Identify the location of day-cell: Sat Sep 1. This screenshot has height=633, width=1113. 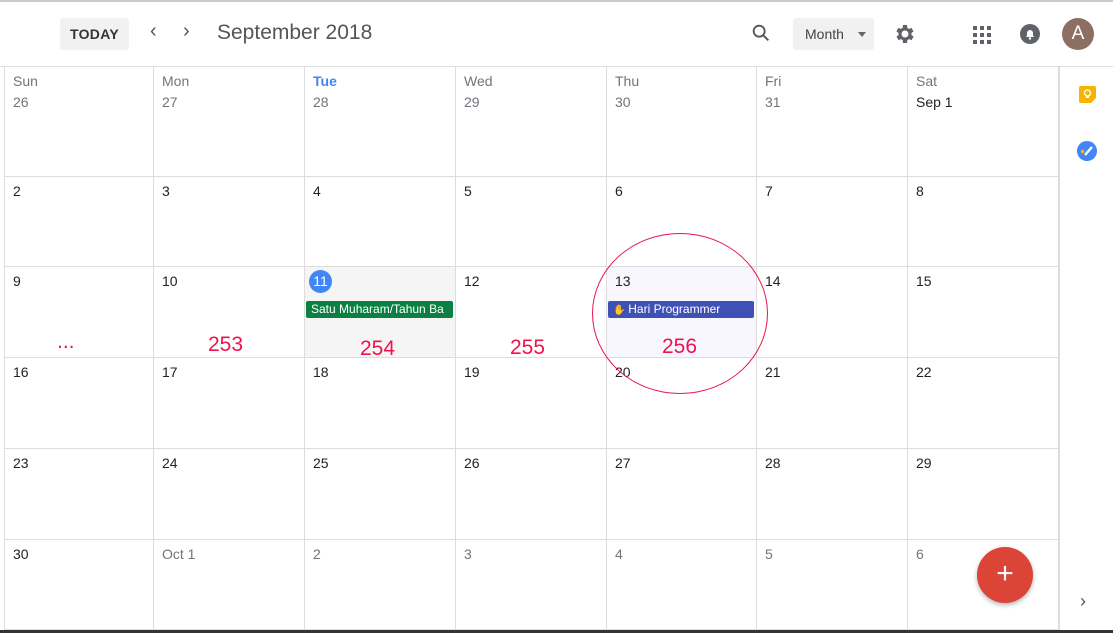
(983, 122).